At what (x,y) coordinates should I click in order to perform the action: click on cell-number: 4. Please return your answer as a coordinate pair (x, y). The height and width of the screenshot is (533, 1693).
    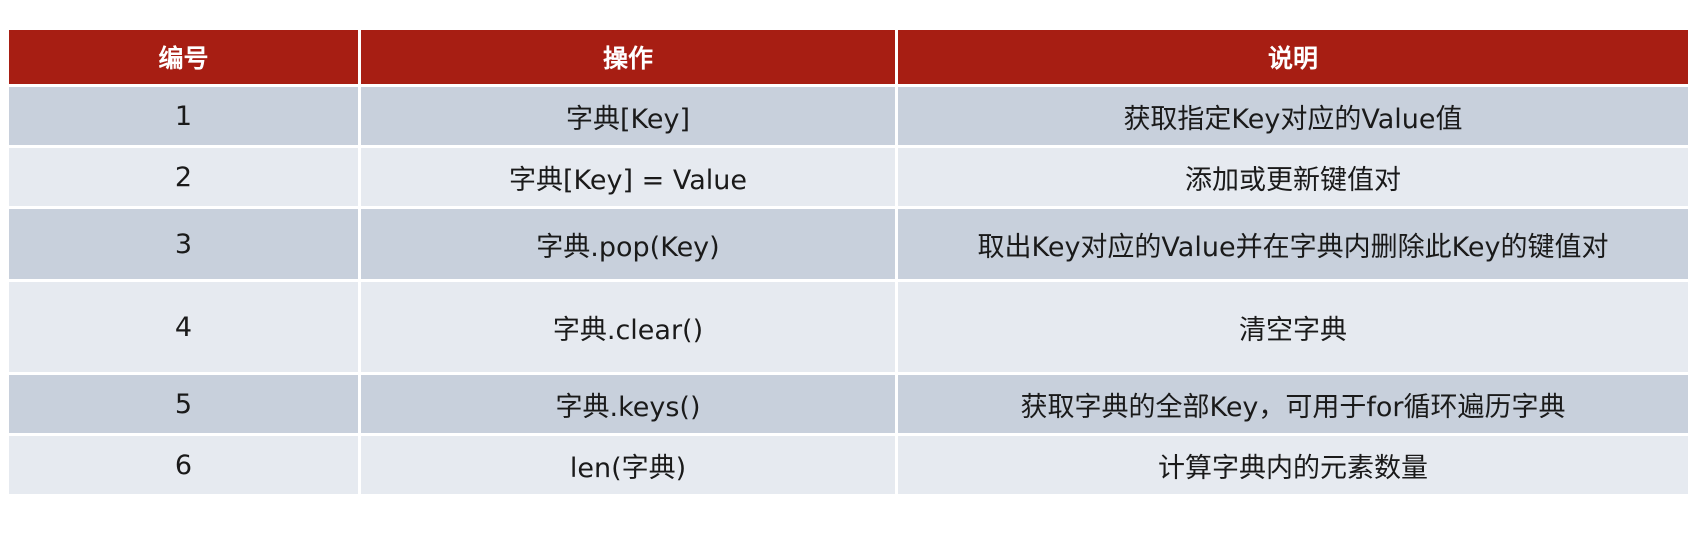
    Looking at the image, I should click on (183, 327).